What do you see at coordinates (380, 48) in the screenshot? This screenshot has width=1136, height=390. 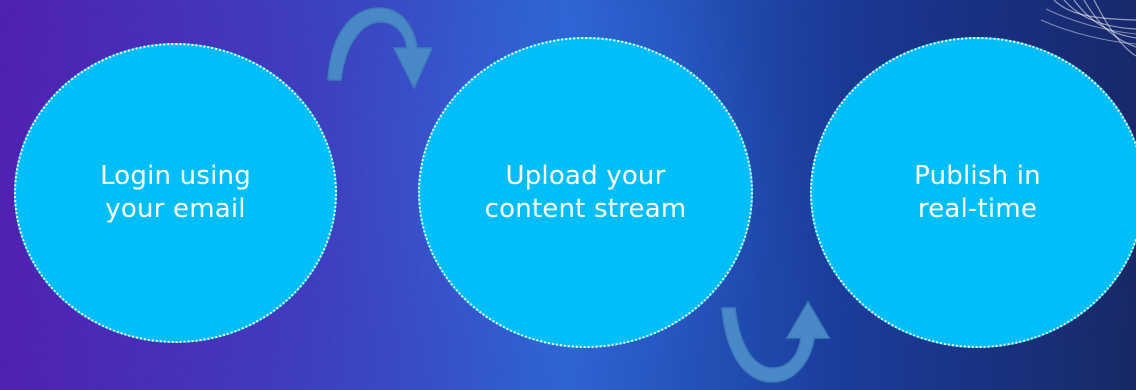 I see `curved-arrow-down-icon` at bounding box center [380, 48].